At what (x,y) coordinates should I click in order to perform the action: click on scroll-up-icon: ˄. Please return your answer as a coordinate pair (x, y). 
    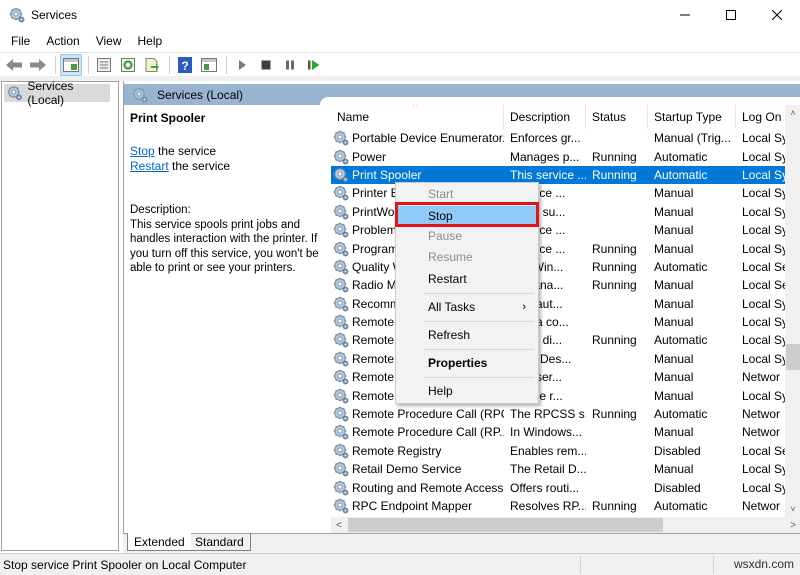
    Looking at the image, I should click on (792, 113).